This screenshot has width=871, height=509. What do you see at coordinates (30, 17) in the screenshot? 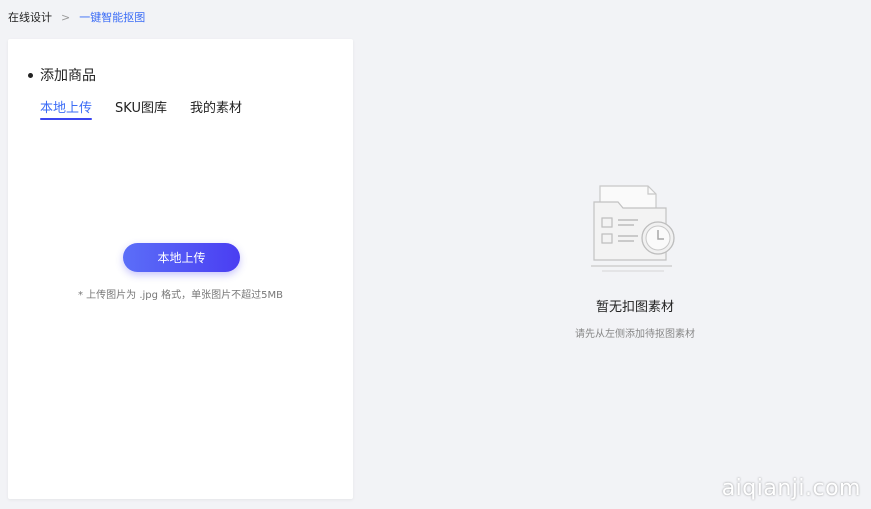
I see `breadcrumb-root-link: 在线设计` at bounding box center [30, 17].